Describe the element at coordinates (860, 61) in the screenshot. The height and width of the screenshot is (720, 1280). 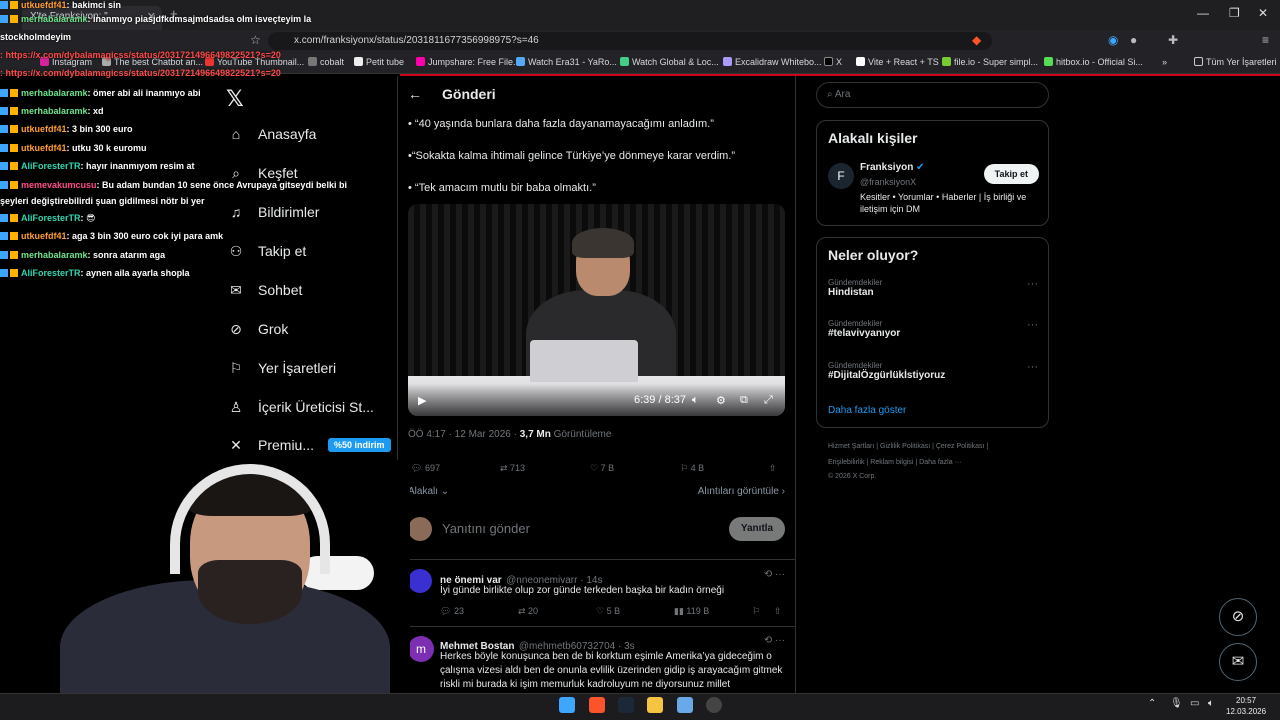
I see `vite-icon` at that location.